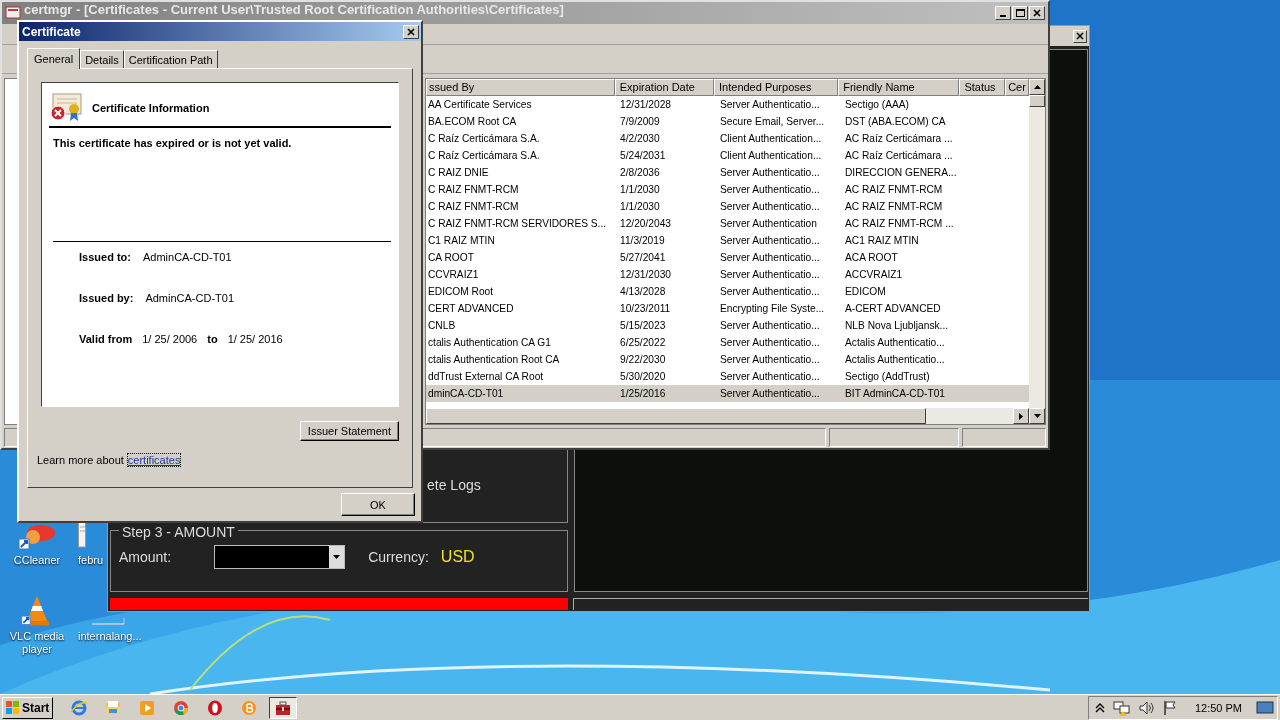 The width and height of the screenshot is (1280, 720). Describe the element at coordinates (1037, 416) in the screenshot. I see `down-arrow-icon` at that location.